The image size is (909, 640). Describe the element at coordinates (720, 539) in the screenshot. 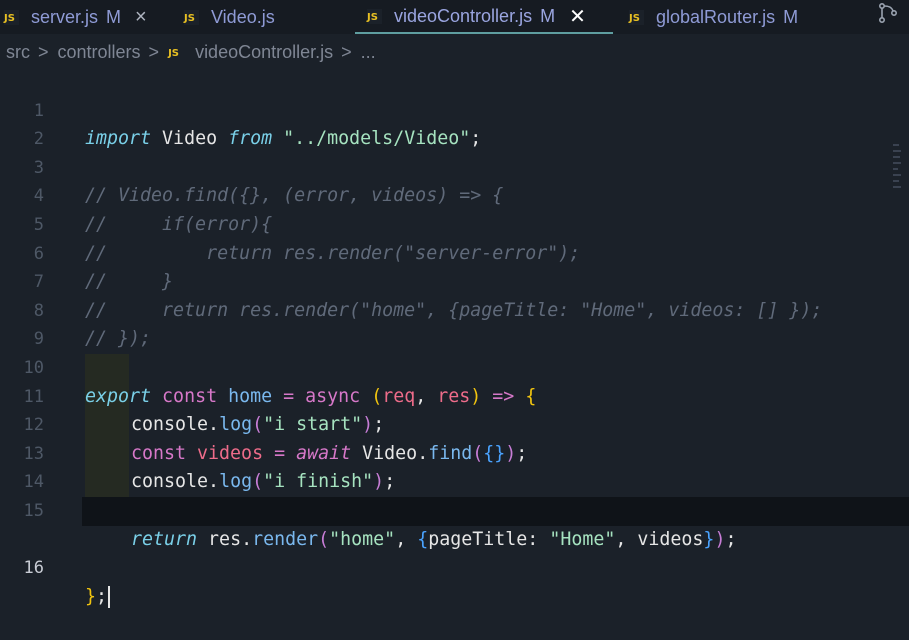

I see `bracket: )` at that location.